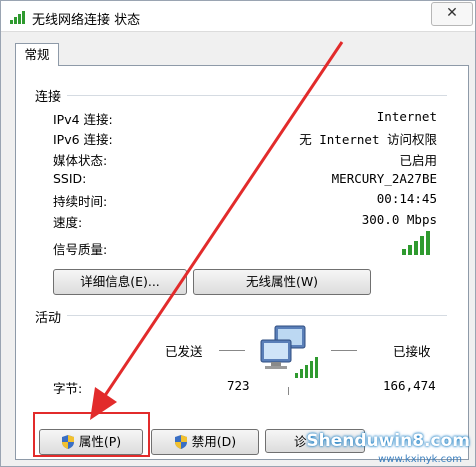 This screenshot has height=467, width=476. Describe the element at coordinates (409, 385) in the screenshot. I see `bytes-received-value: 166,474` at that location.